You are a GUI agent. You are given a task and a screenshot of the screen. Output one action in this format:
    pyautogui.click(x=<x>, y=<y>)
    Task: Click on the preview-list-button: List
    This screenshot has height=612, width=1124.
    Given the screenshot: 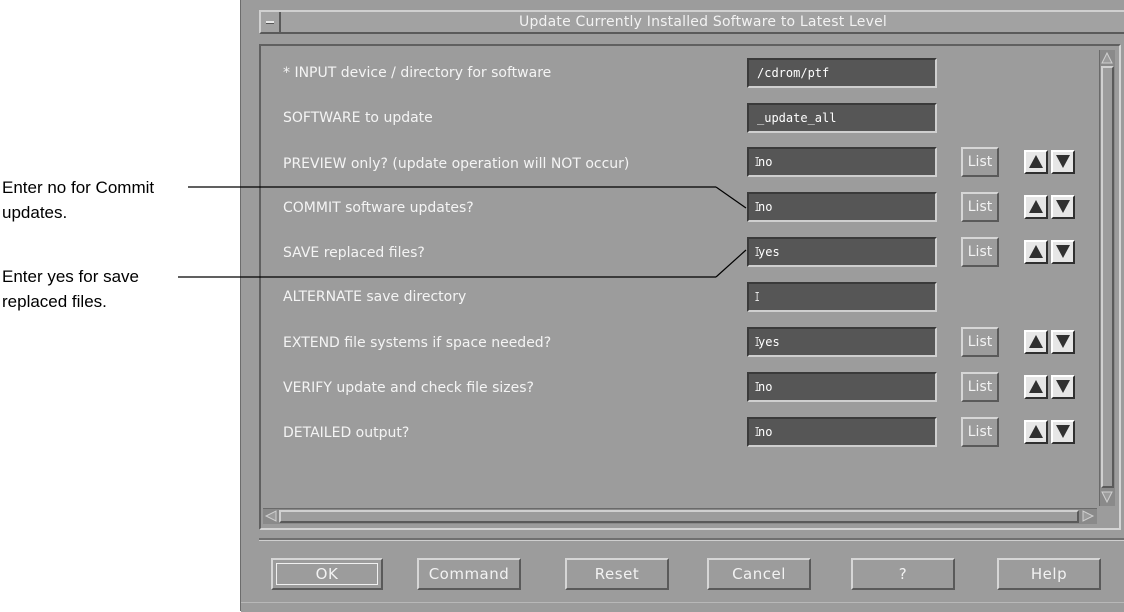 What is the action you would take?
    pyautogui.click(x=980, y=162)
    